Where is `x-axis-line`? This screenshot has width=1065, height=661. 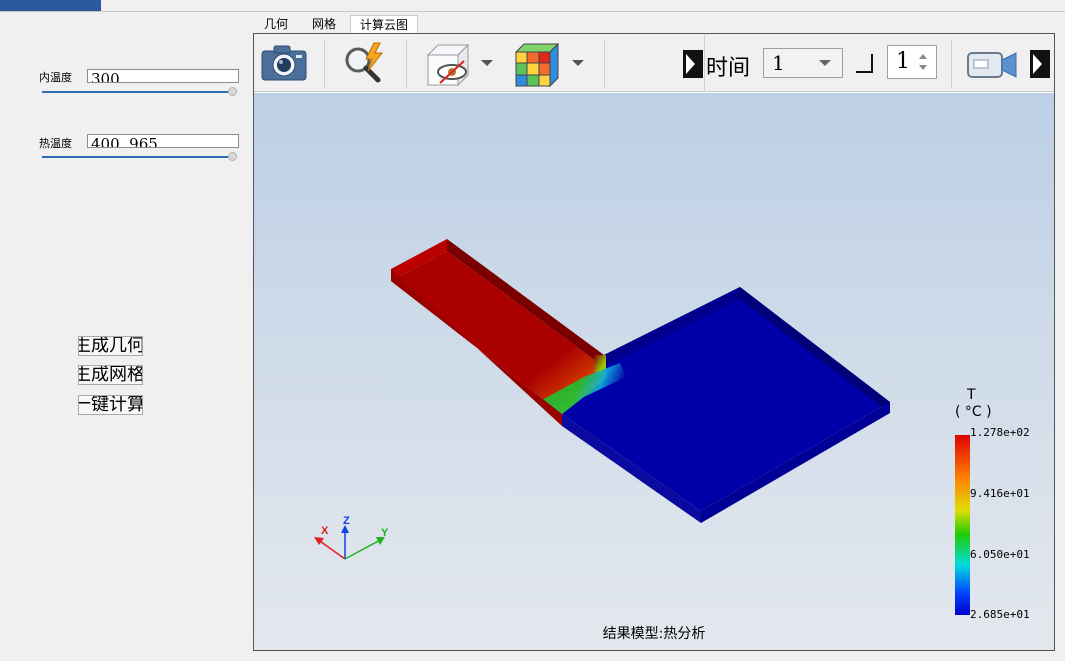 x-axis-line is located at coordinates (331, 549).